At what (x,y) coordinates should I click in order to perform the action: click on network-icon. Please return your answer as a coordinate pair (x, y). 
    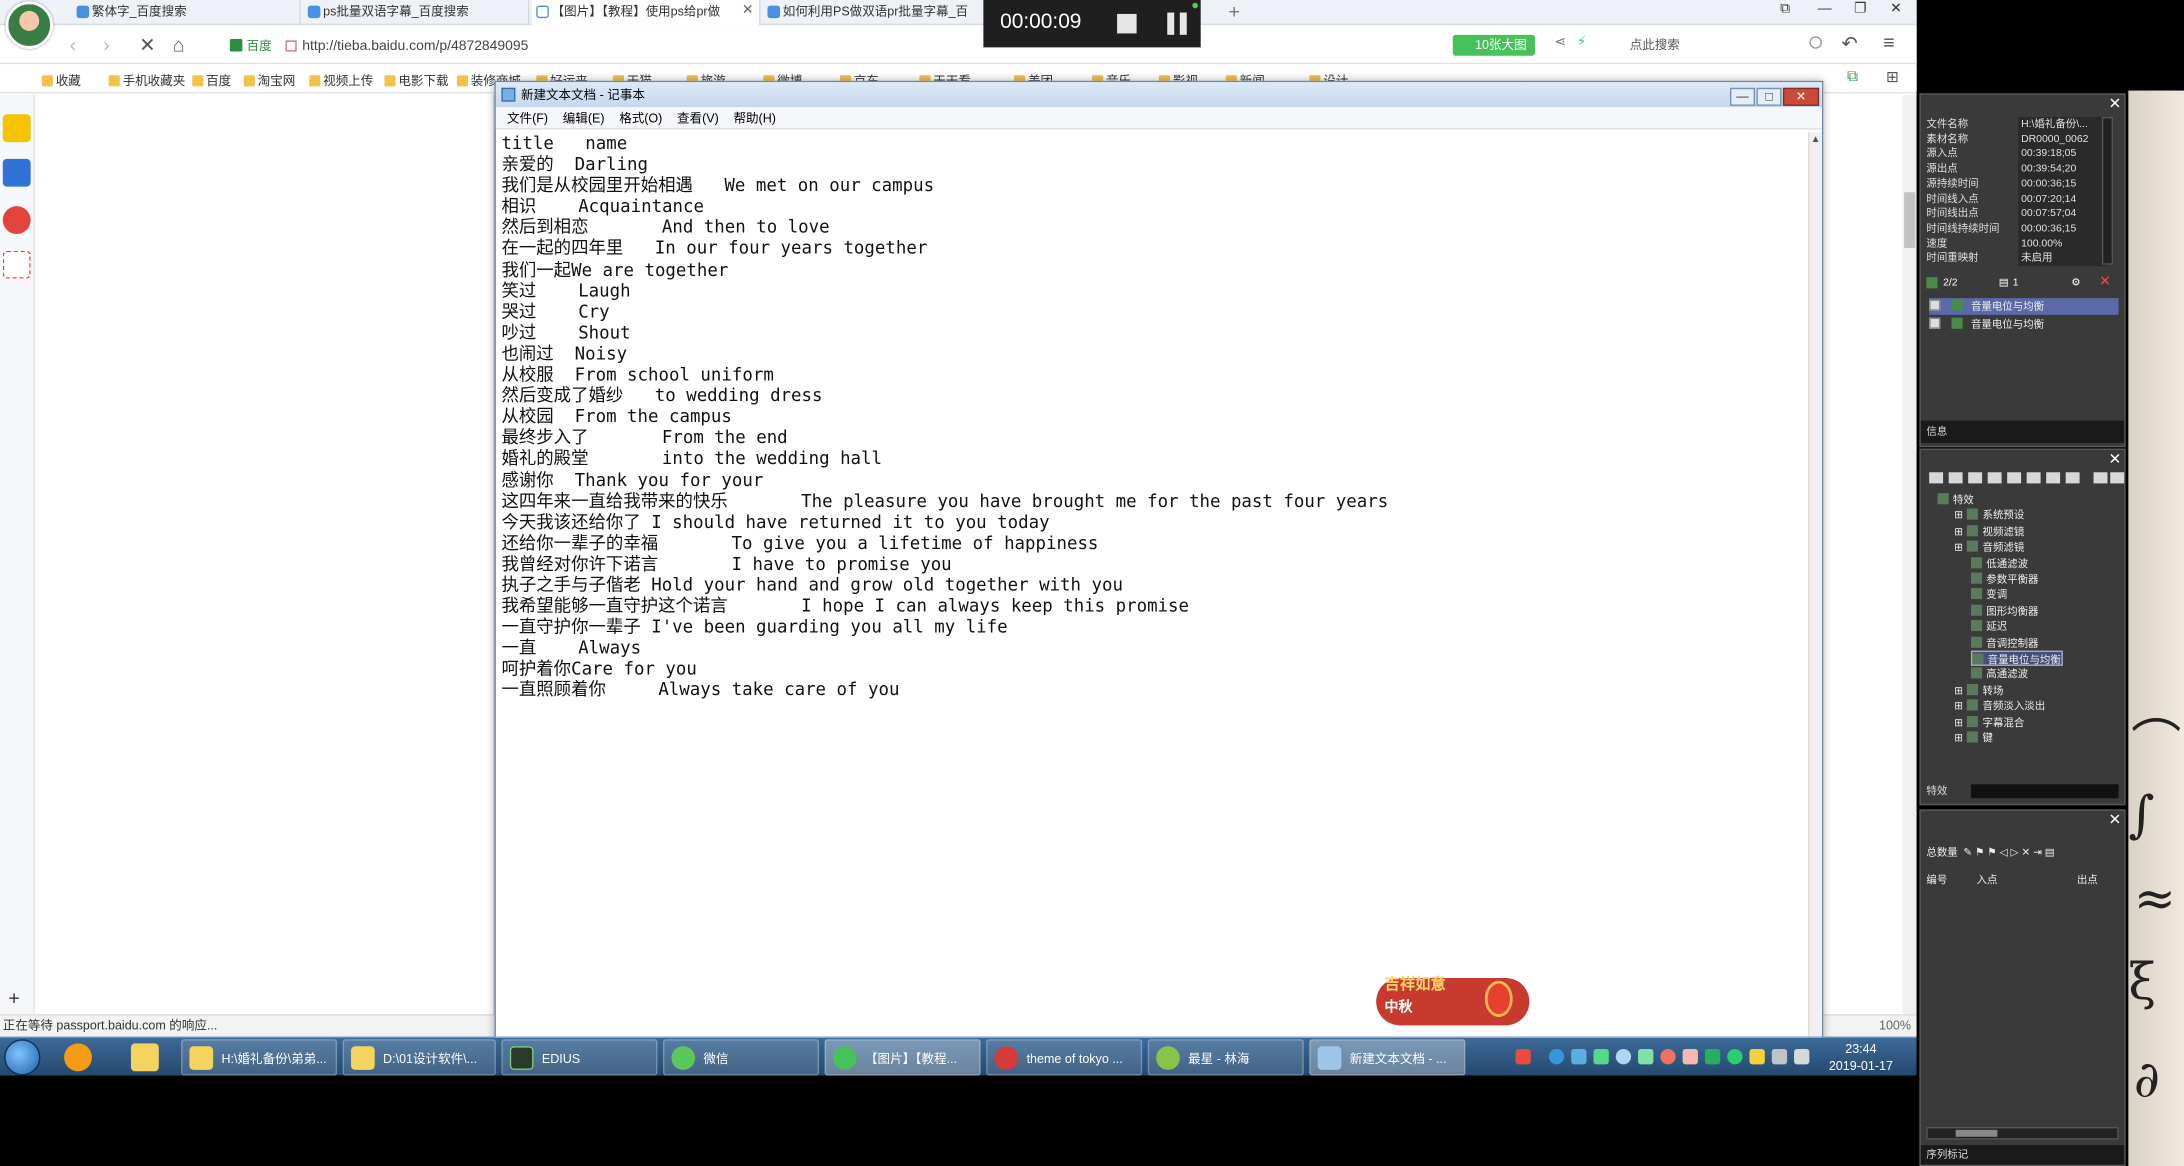
    Looking at the image, I should click on (1779, 1057).